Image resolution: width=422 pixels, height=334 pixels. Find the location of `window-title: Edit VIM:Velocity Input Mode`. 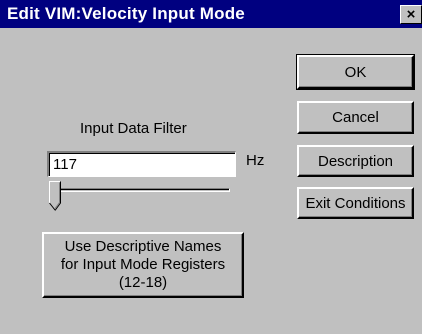

window-title: Edit VIM:Velocity Input Mode is located at coordinates (126, 13).